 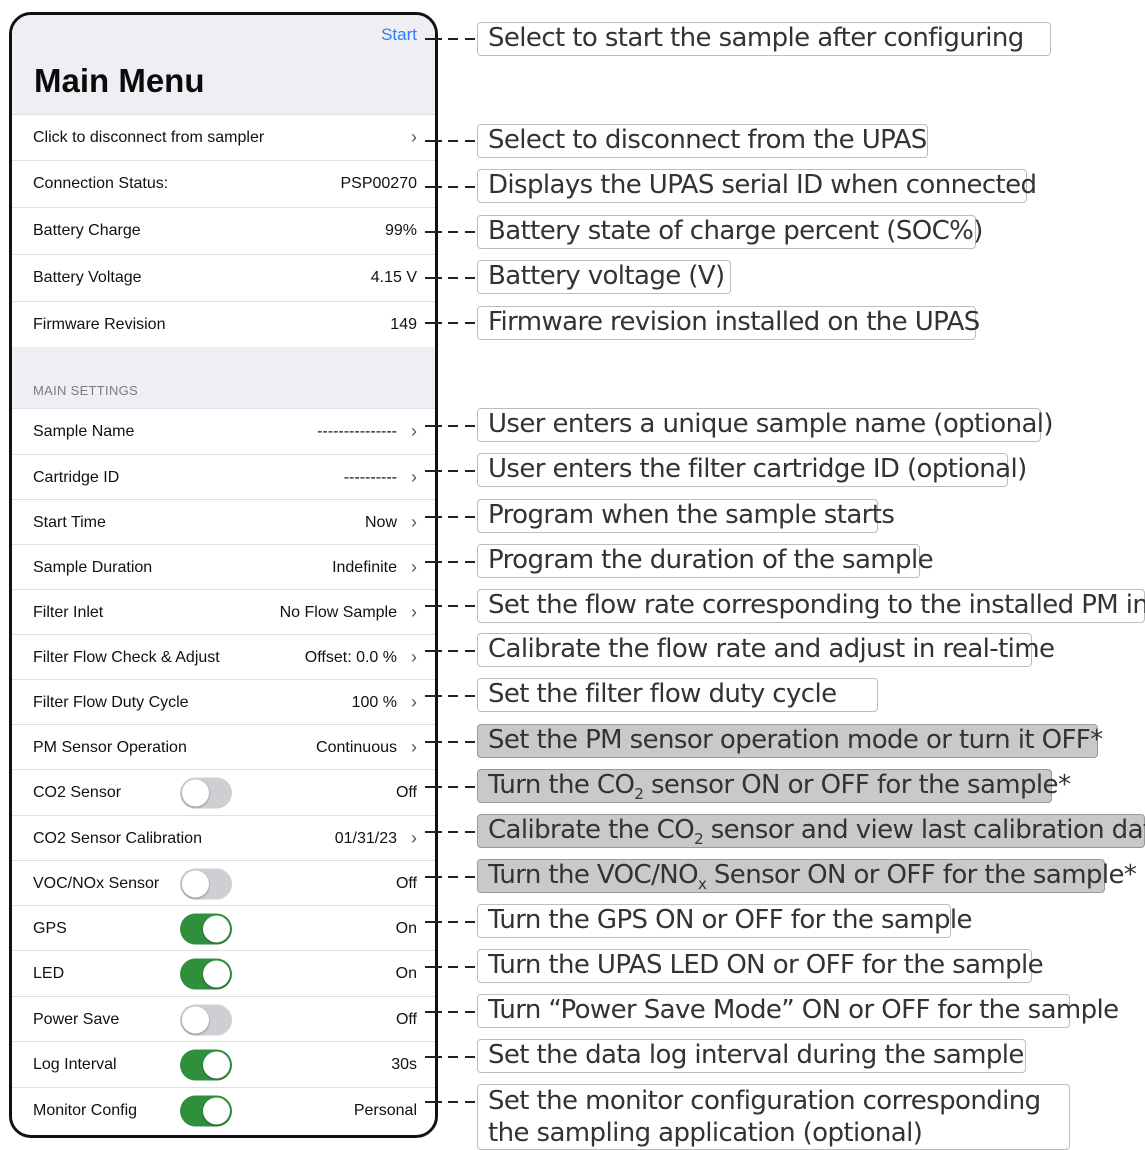 I want to click on cartridge-id-label: Cartridge ID, so click(x=76, y=477).